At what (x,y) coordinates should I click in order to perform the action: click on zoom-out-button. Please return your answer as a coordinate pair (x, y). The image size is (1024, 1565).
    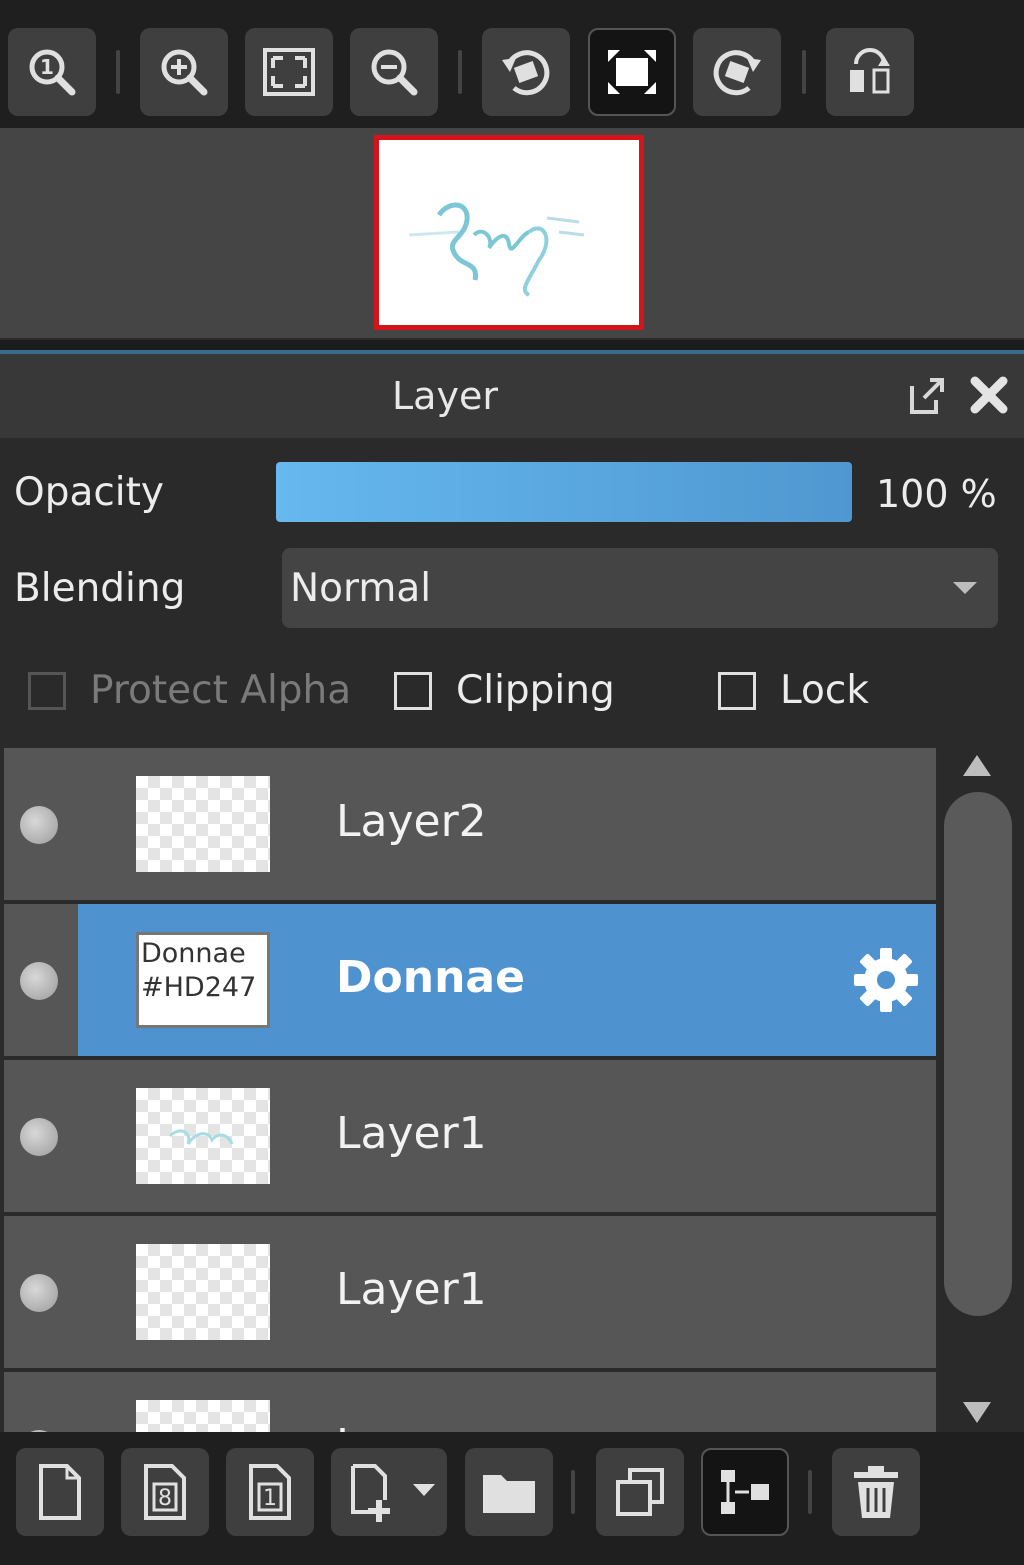
    Looking at the image, I should click on (394, 72).